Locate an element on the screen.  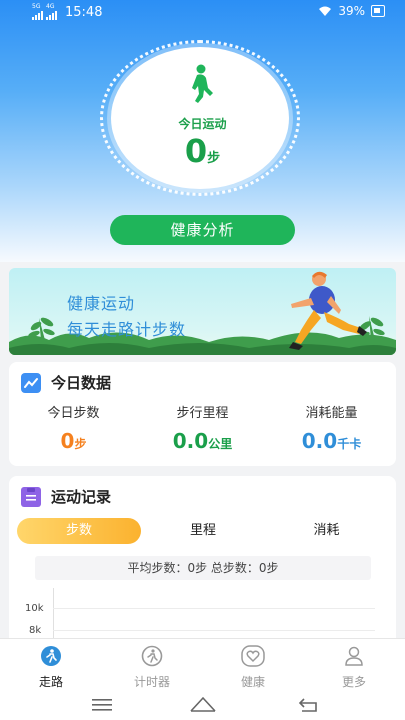
record-summary: 平均步数：0步 总步数：0步 is located at coordinates (203, 568).